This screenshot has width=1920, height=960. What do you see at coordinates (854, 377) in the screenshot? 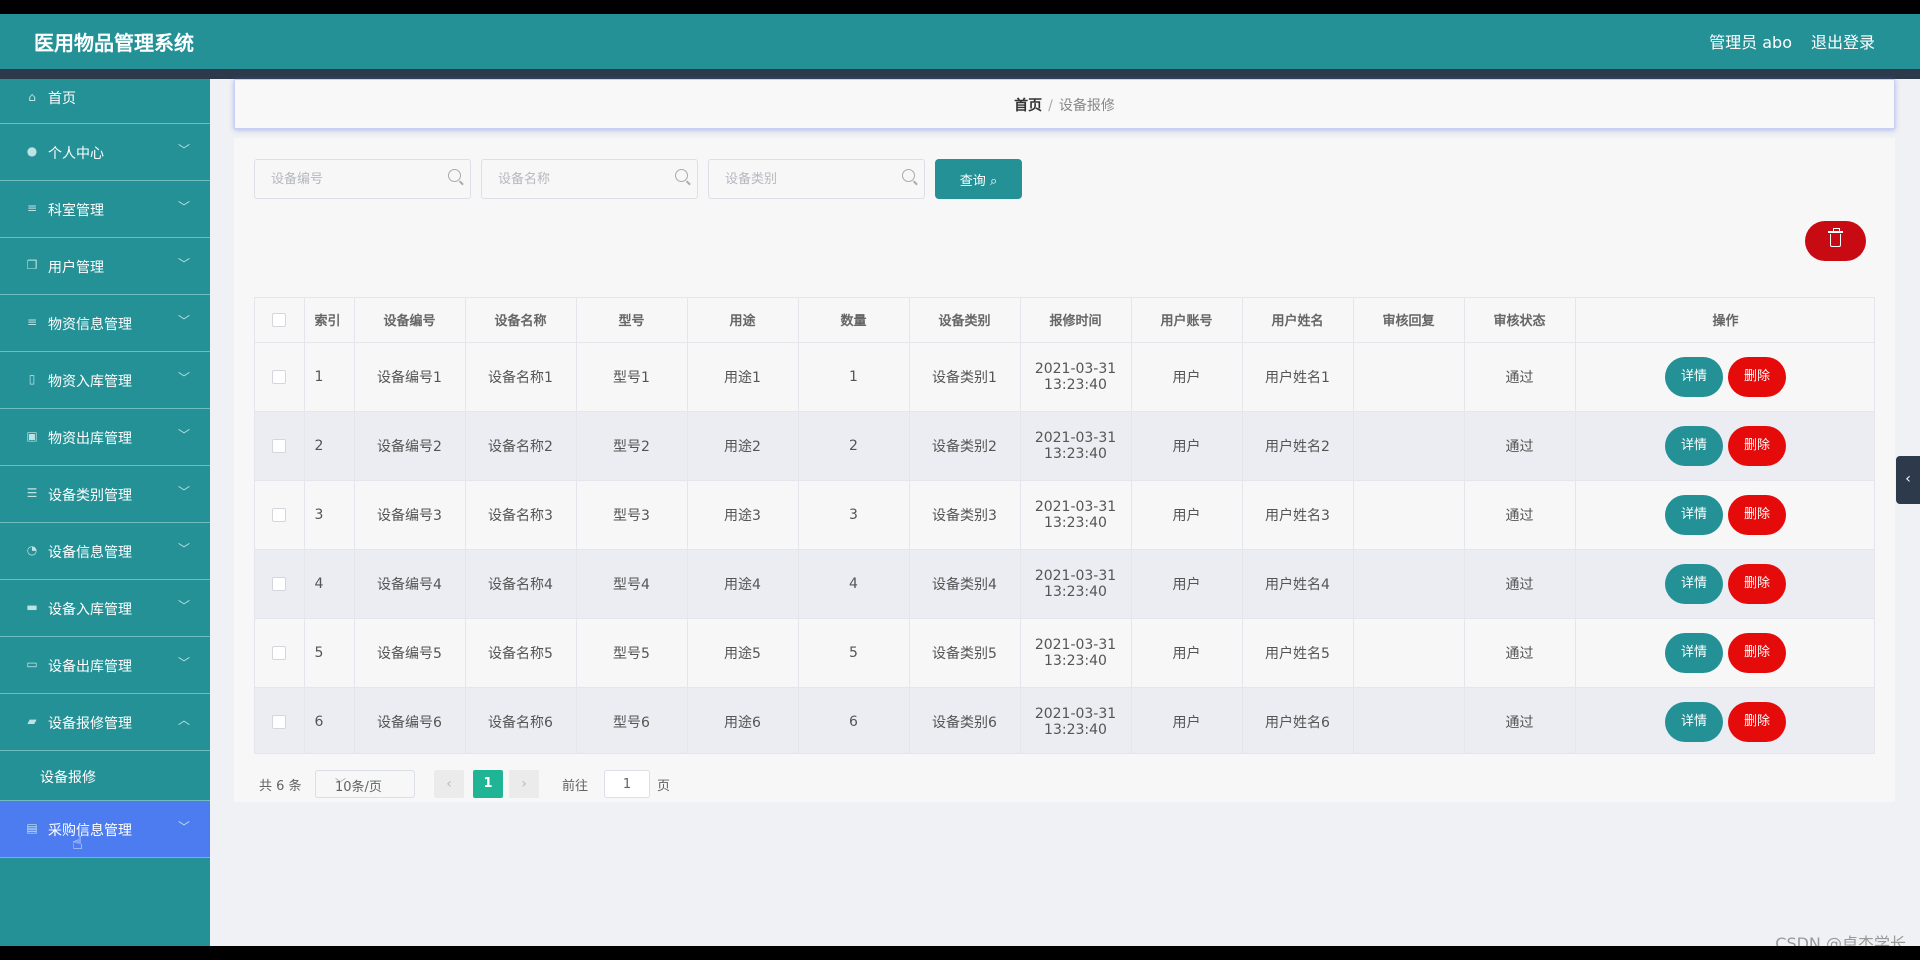
I see `cell-qty: 1` at bounding box center [854, 377].